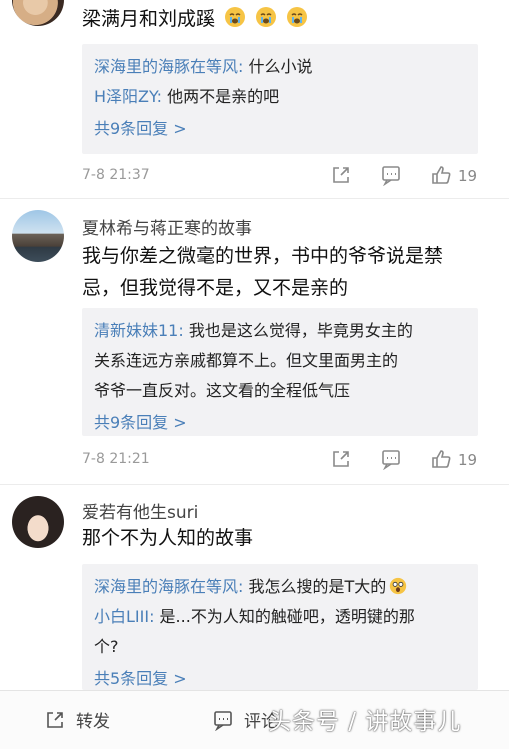 The height and width of the screenshot is (749, 509). I want to click on reply-item: 深海里的海豚在等风: 什么小说, so click(280, 67).